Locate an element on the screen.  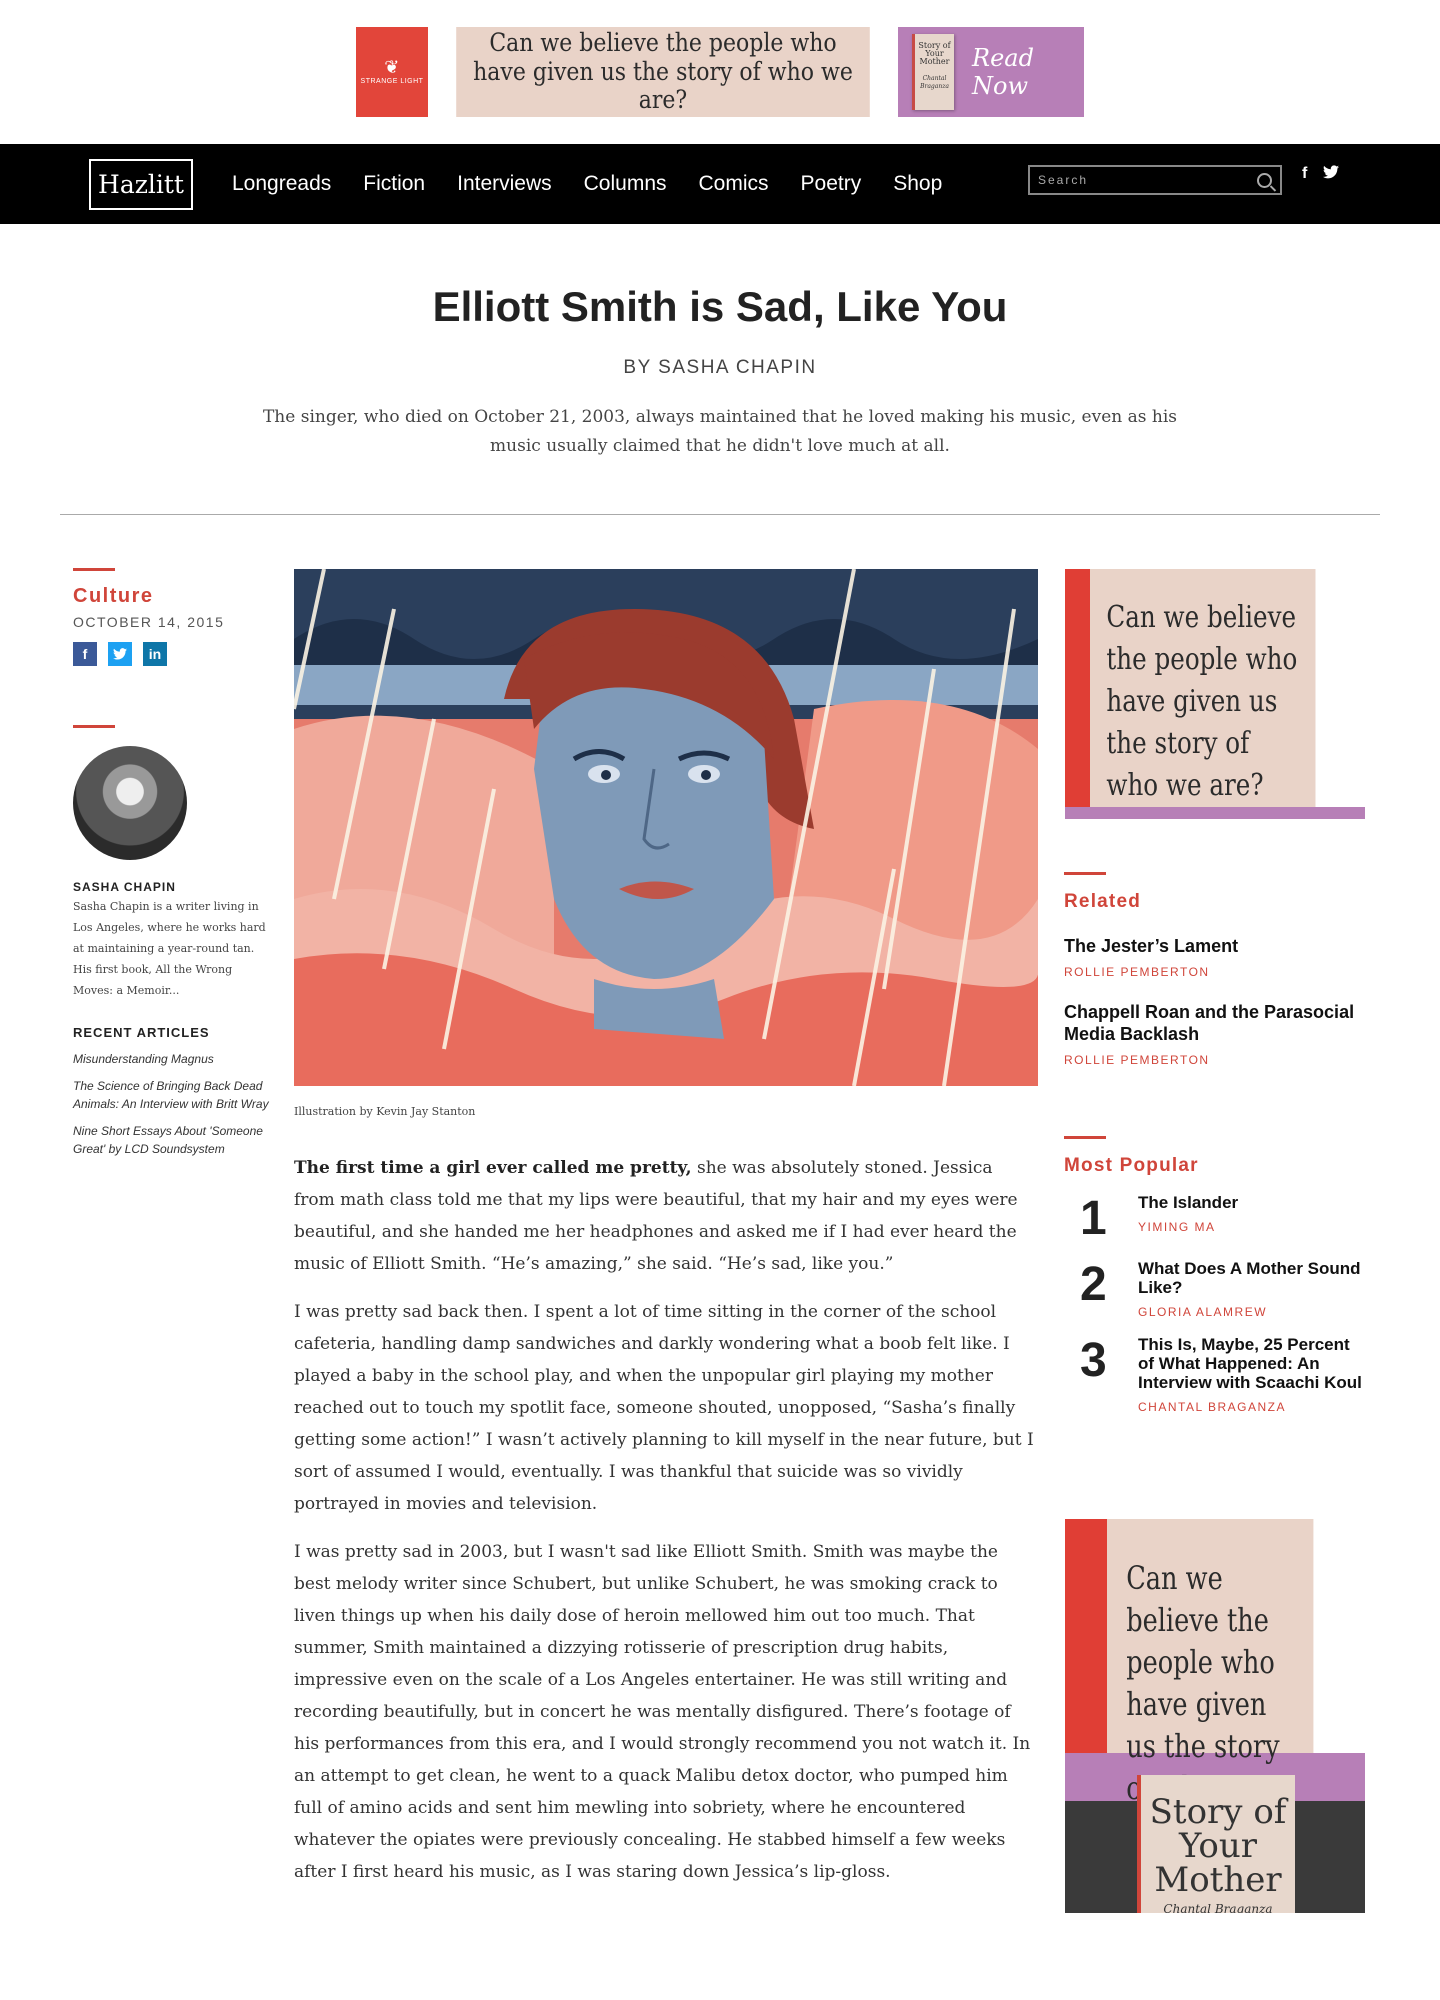
article-meta: Culture OCTOBER 14, 2015 f in is located at coordinates (173, 617).